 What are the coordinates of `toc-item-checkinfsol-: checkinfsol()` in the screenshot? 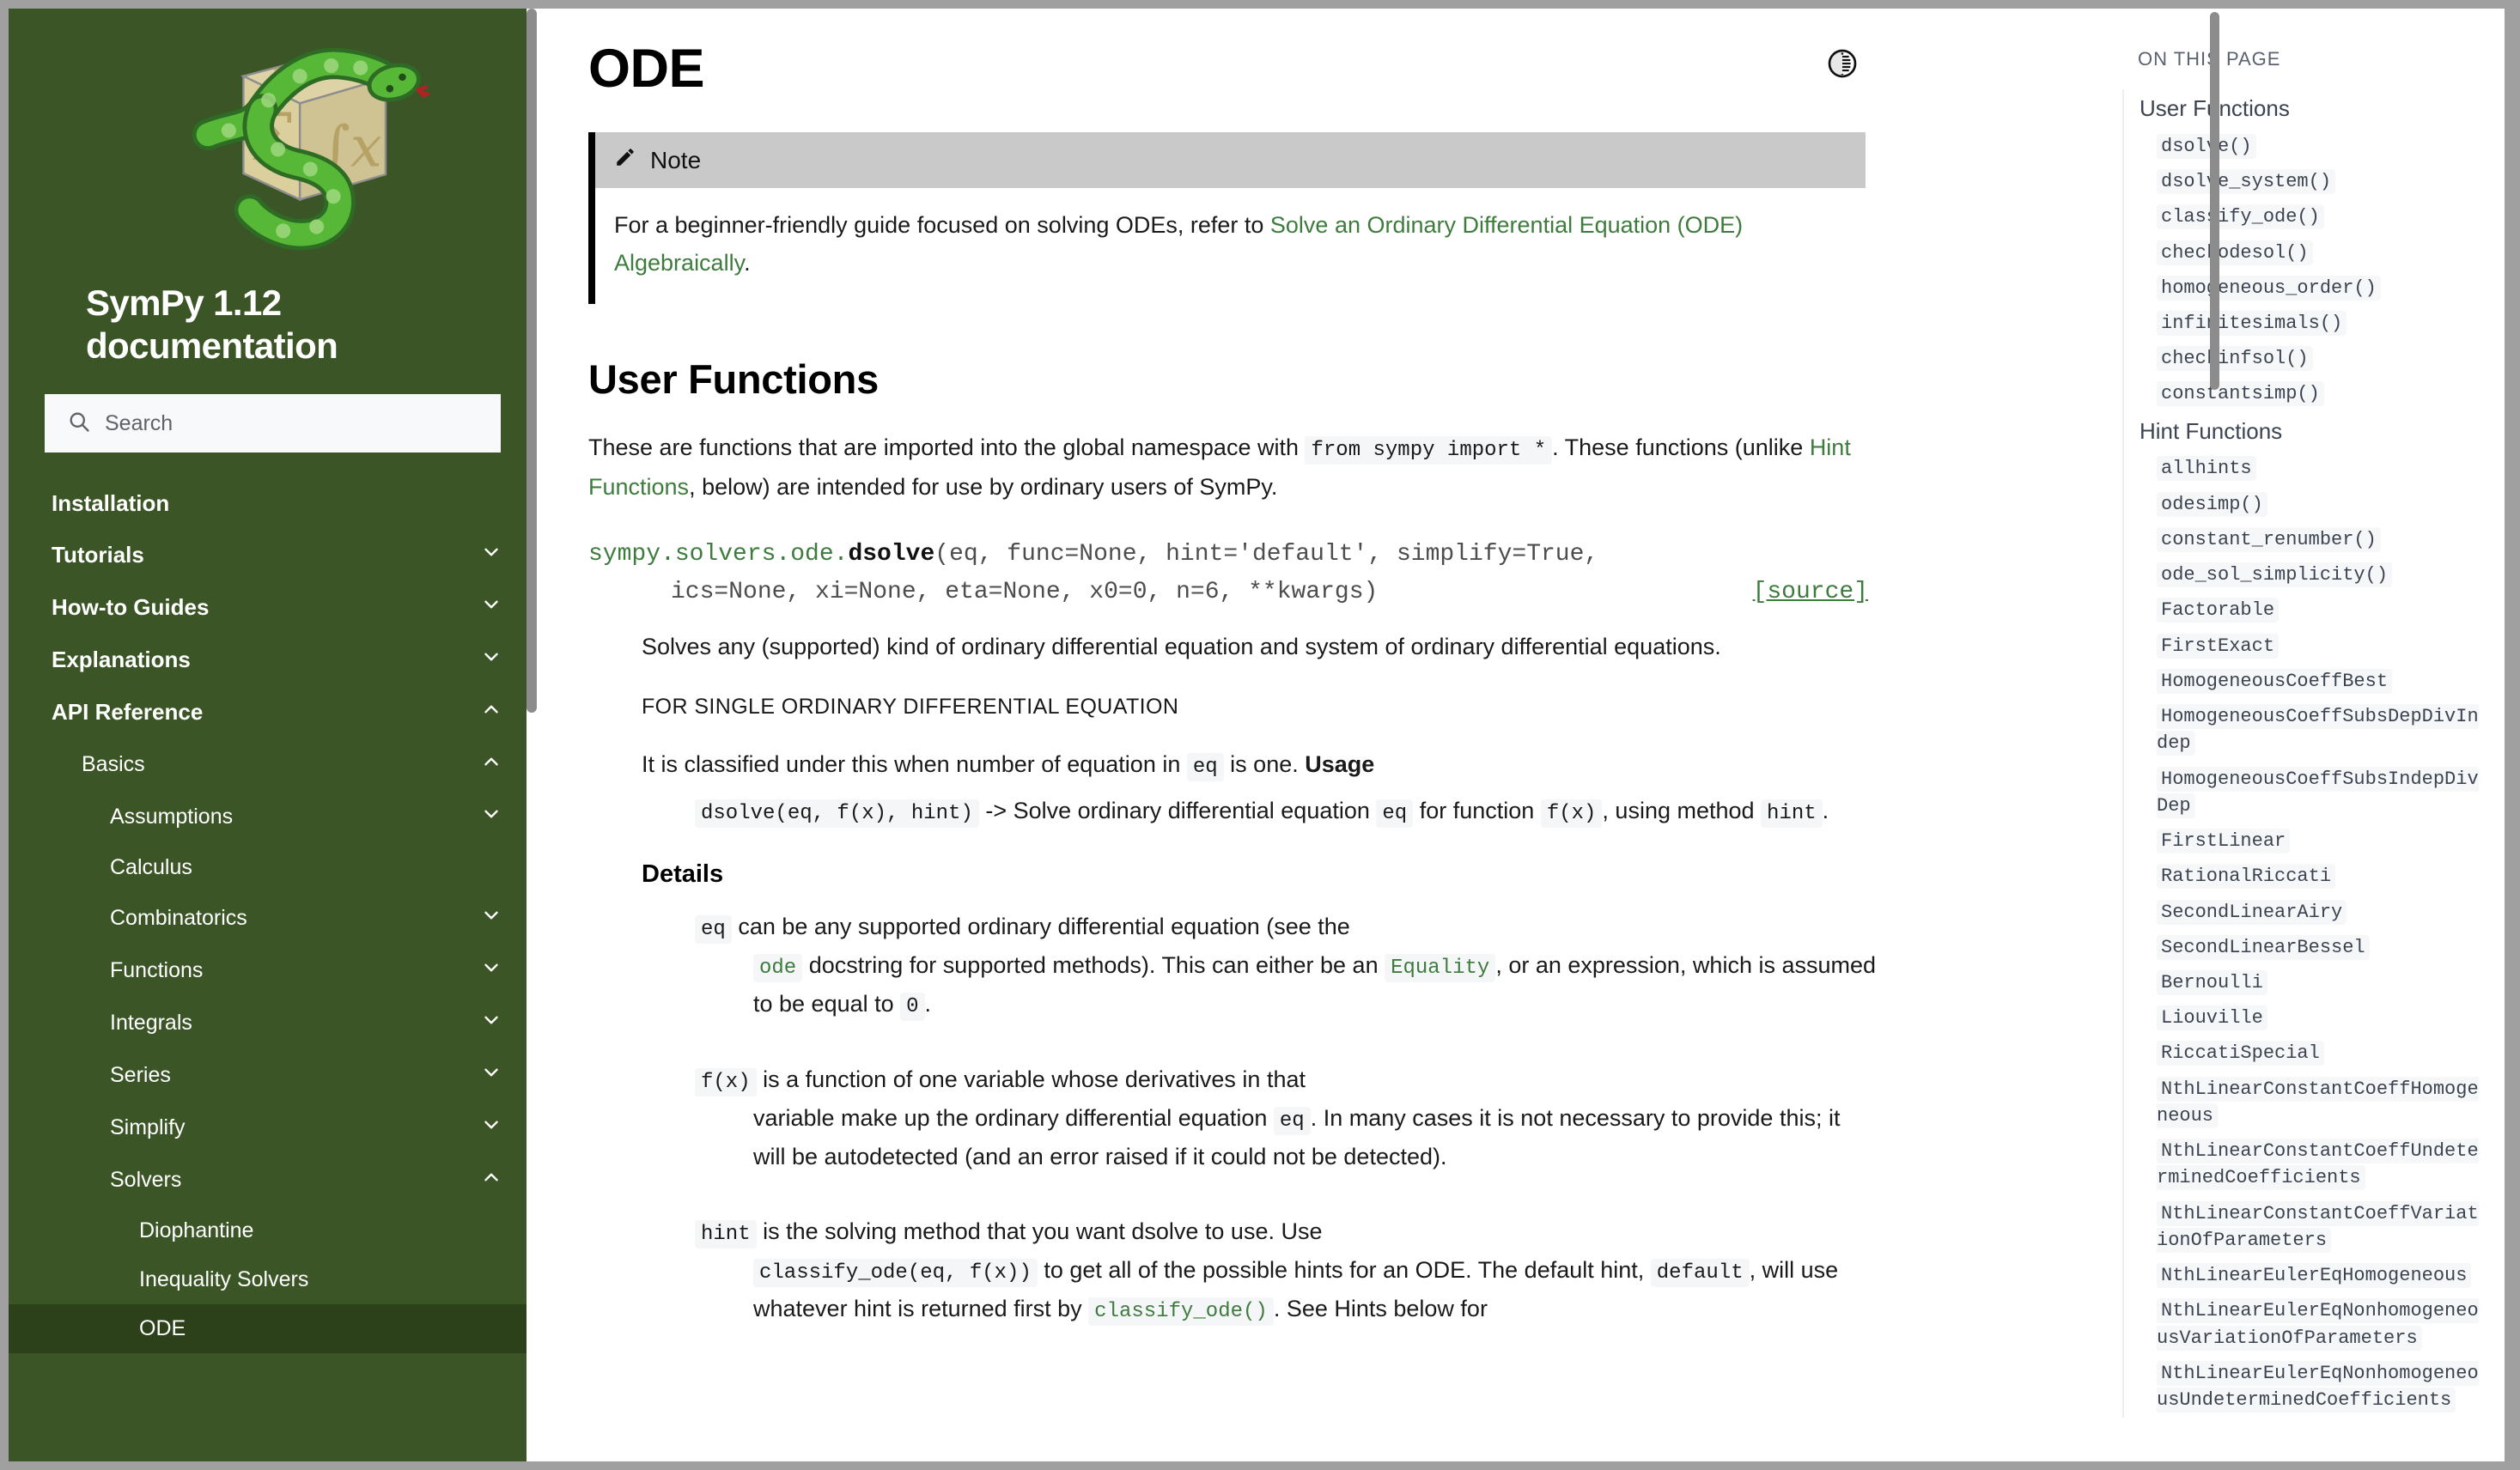 It's located at (2302, 359).